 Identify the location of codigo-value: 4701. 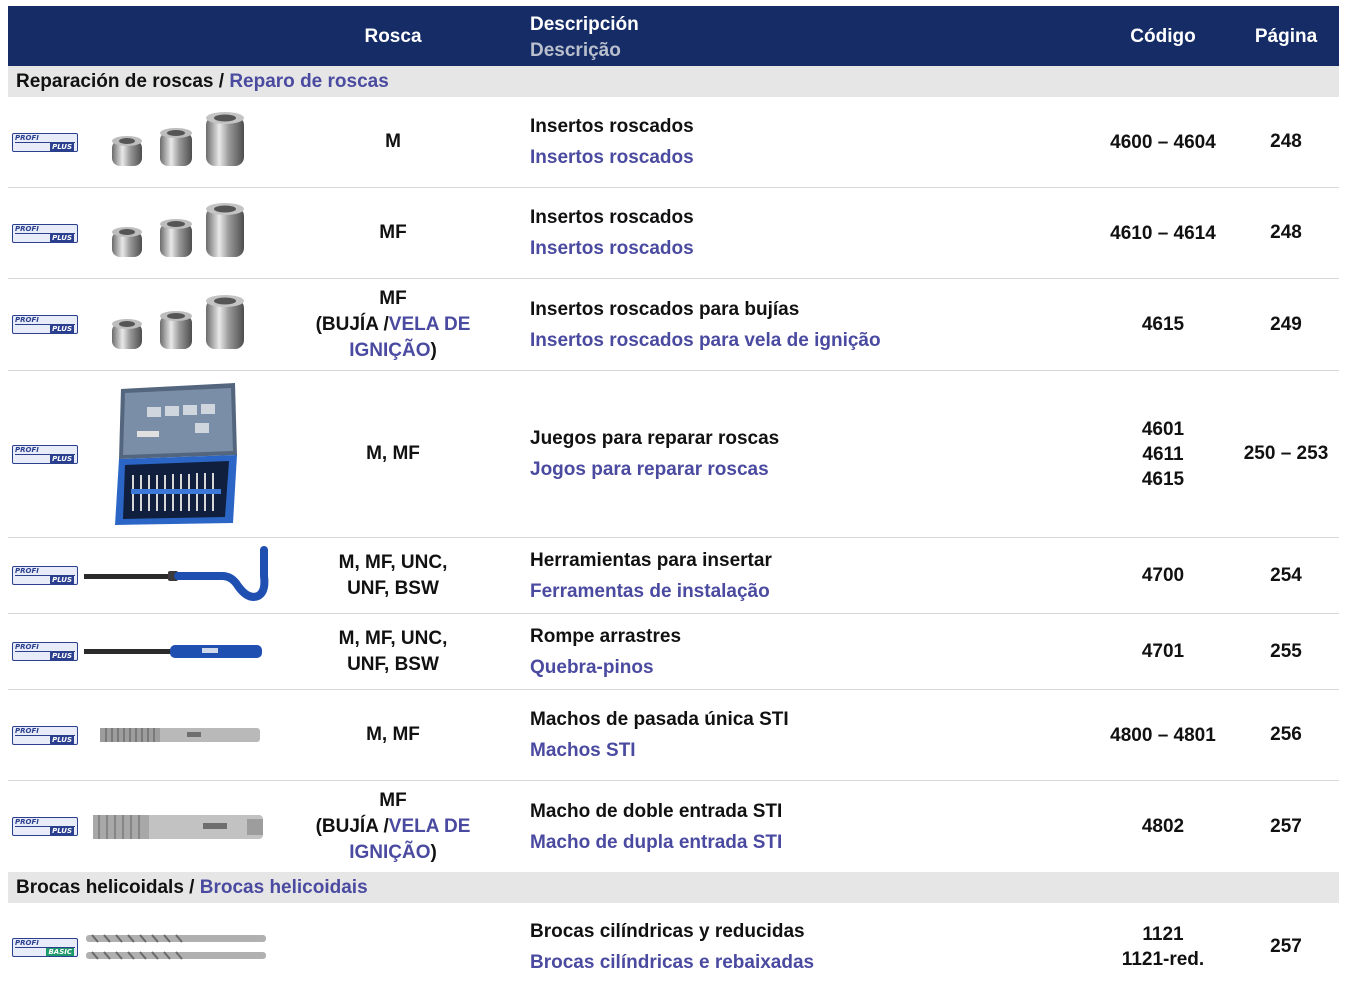
(1163, 651).